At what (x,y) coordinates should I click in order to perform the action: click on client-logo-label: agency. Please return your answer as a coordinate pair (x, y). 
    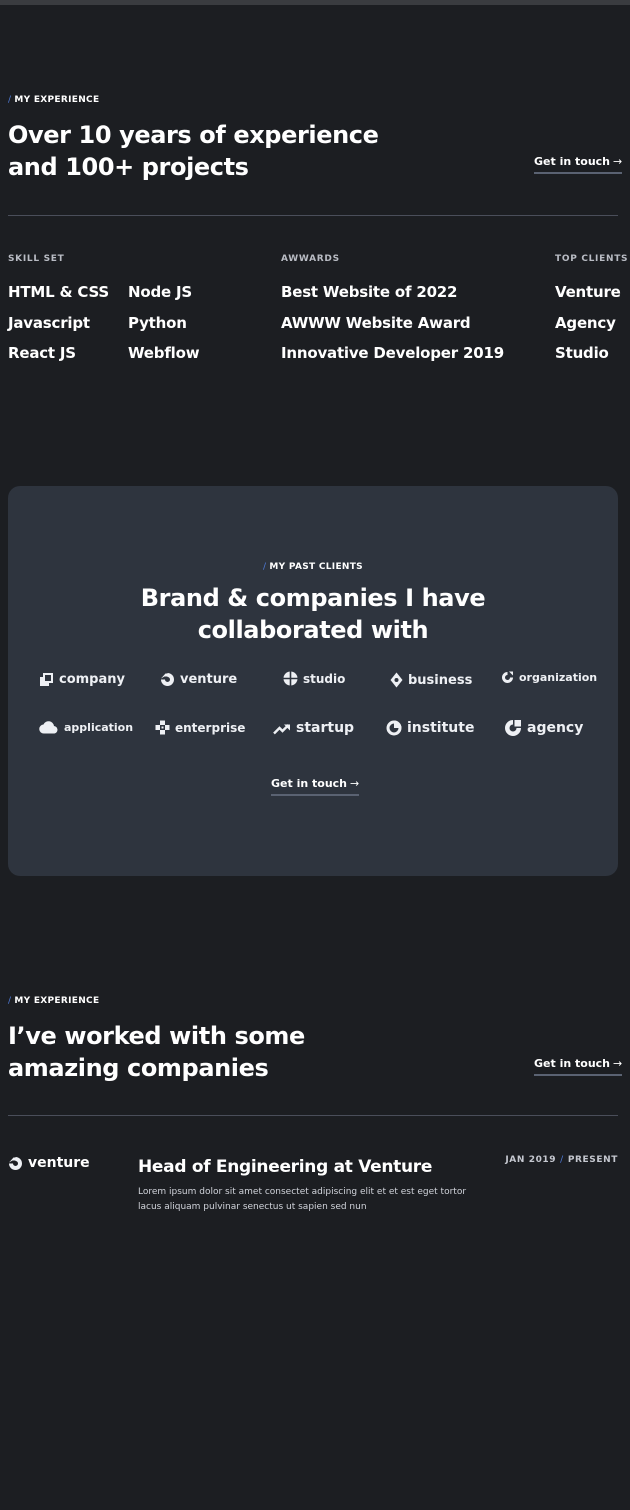
    Looking at the image, I should click on (555, 728).